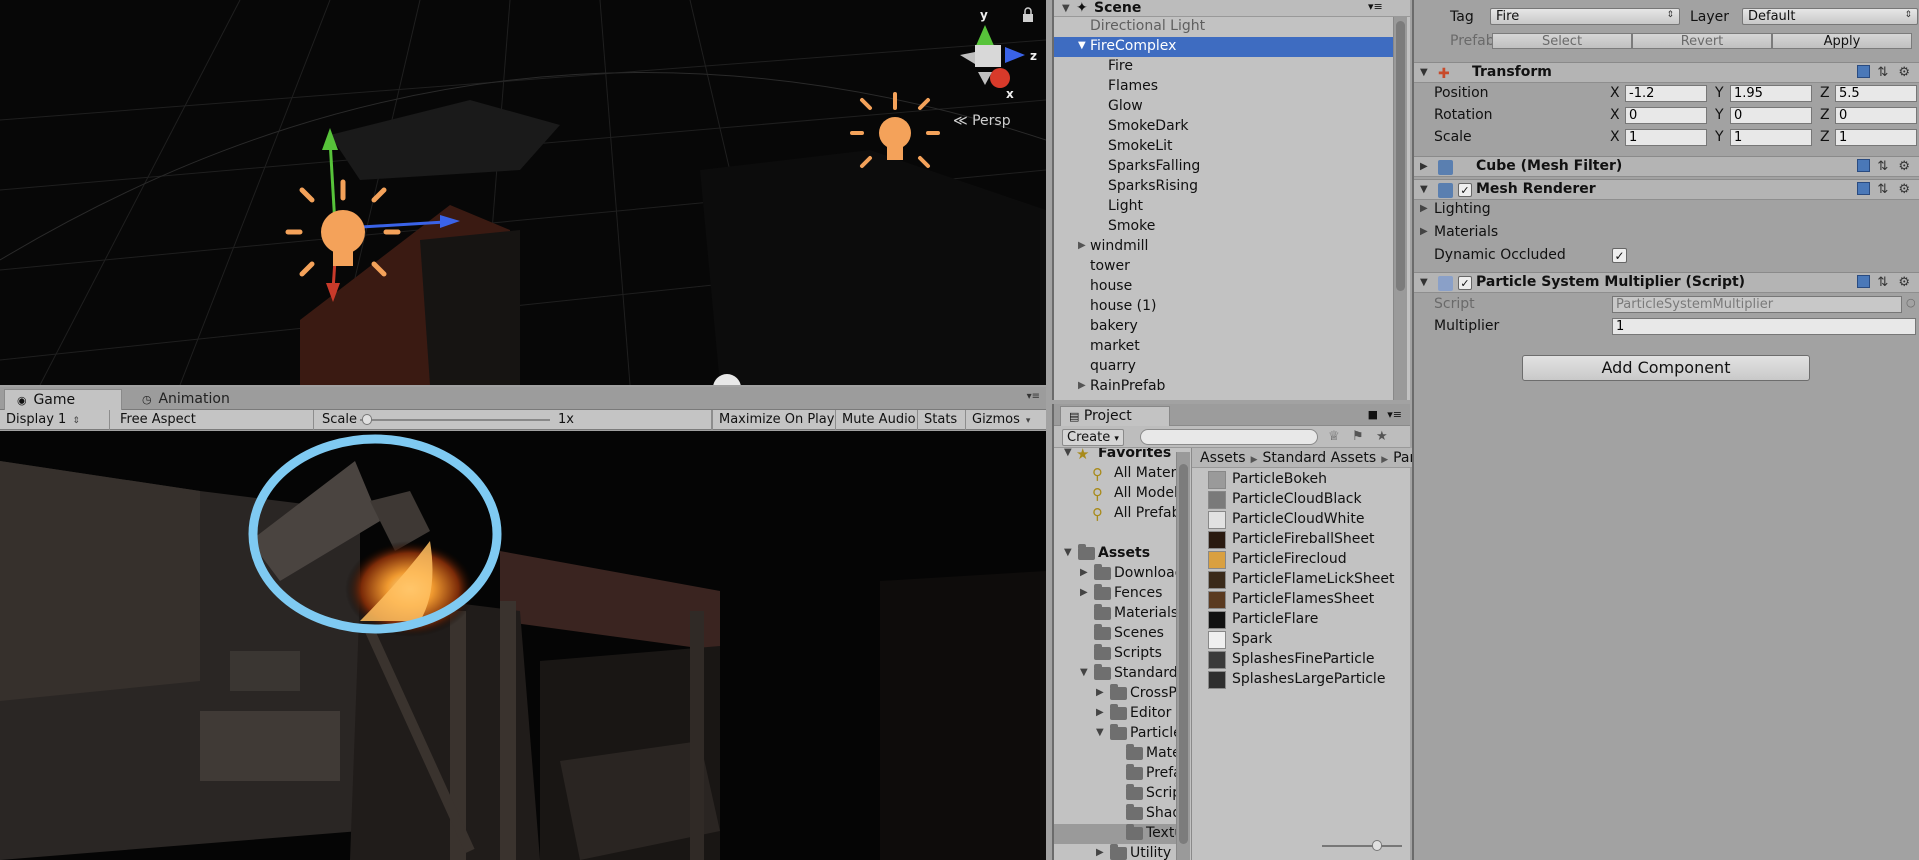 The image size is (1919, 860). Describe the element at coordinates (774, 420) in the screenshot. I see `maximize-on-play-toggle: Maximize On Play` at that location.